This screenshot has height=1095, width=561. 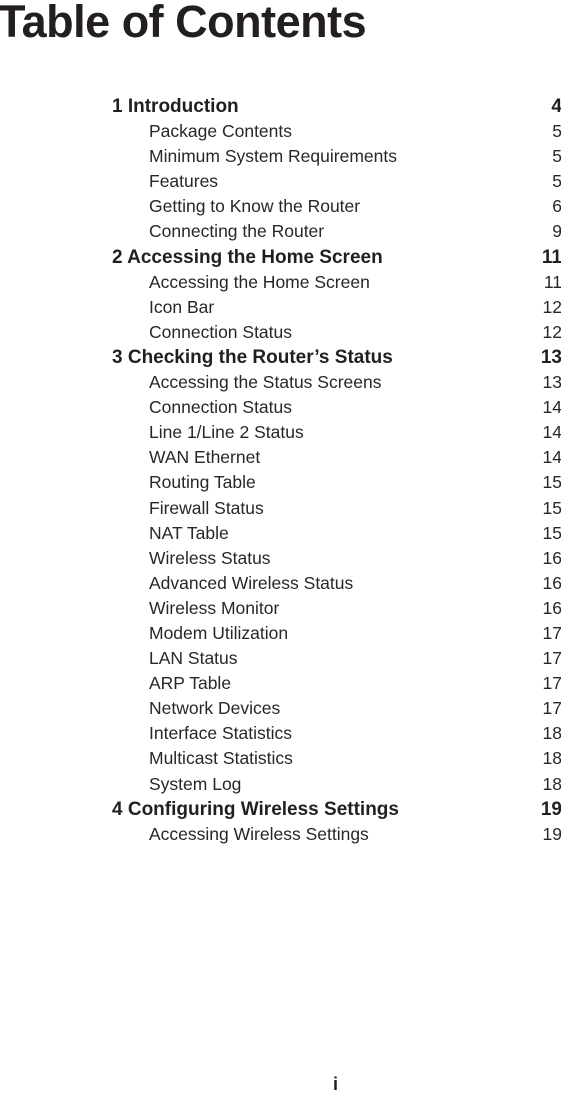 What do you see at coordinates (175, 106) in the screenshot?
I see `toc-entry-title: 1 Introduction` at bounding box center [175, 106].